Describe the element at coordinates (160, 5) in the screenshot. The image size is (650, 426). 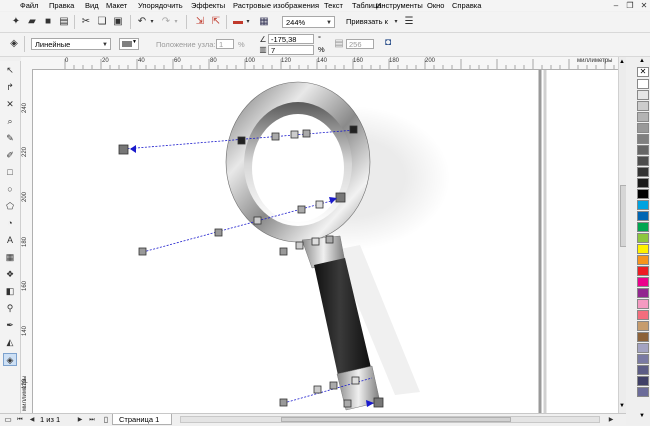
I see `menu-arrange: Упорядочить` at that location.